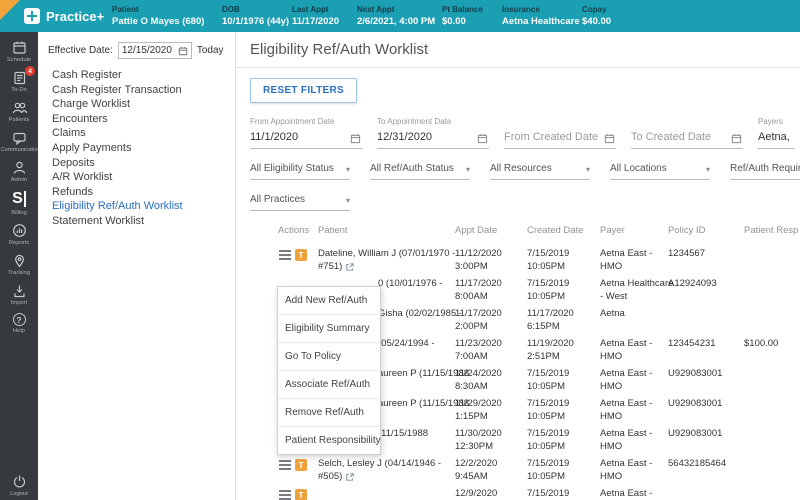 Image resolution: width=800 pixels, height=500 pixels. I want to click on nav-reports: Reports, so click(19, 234).